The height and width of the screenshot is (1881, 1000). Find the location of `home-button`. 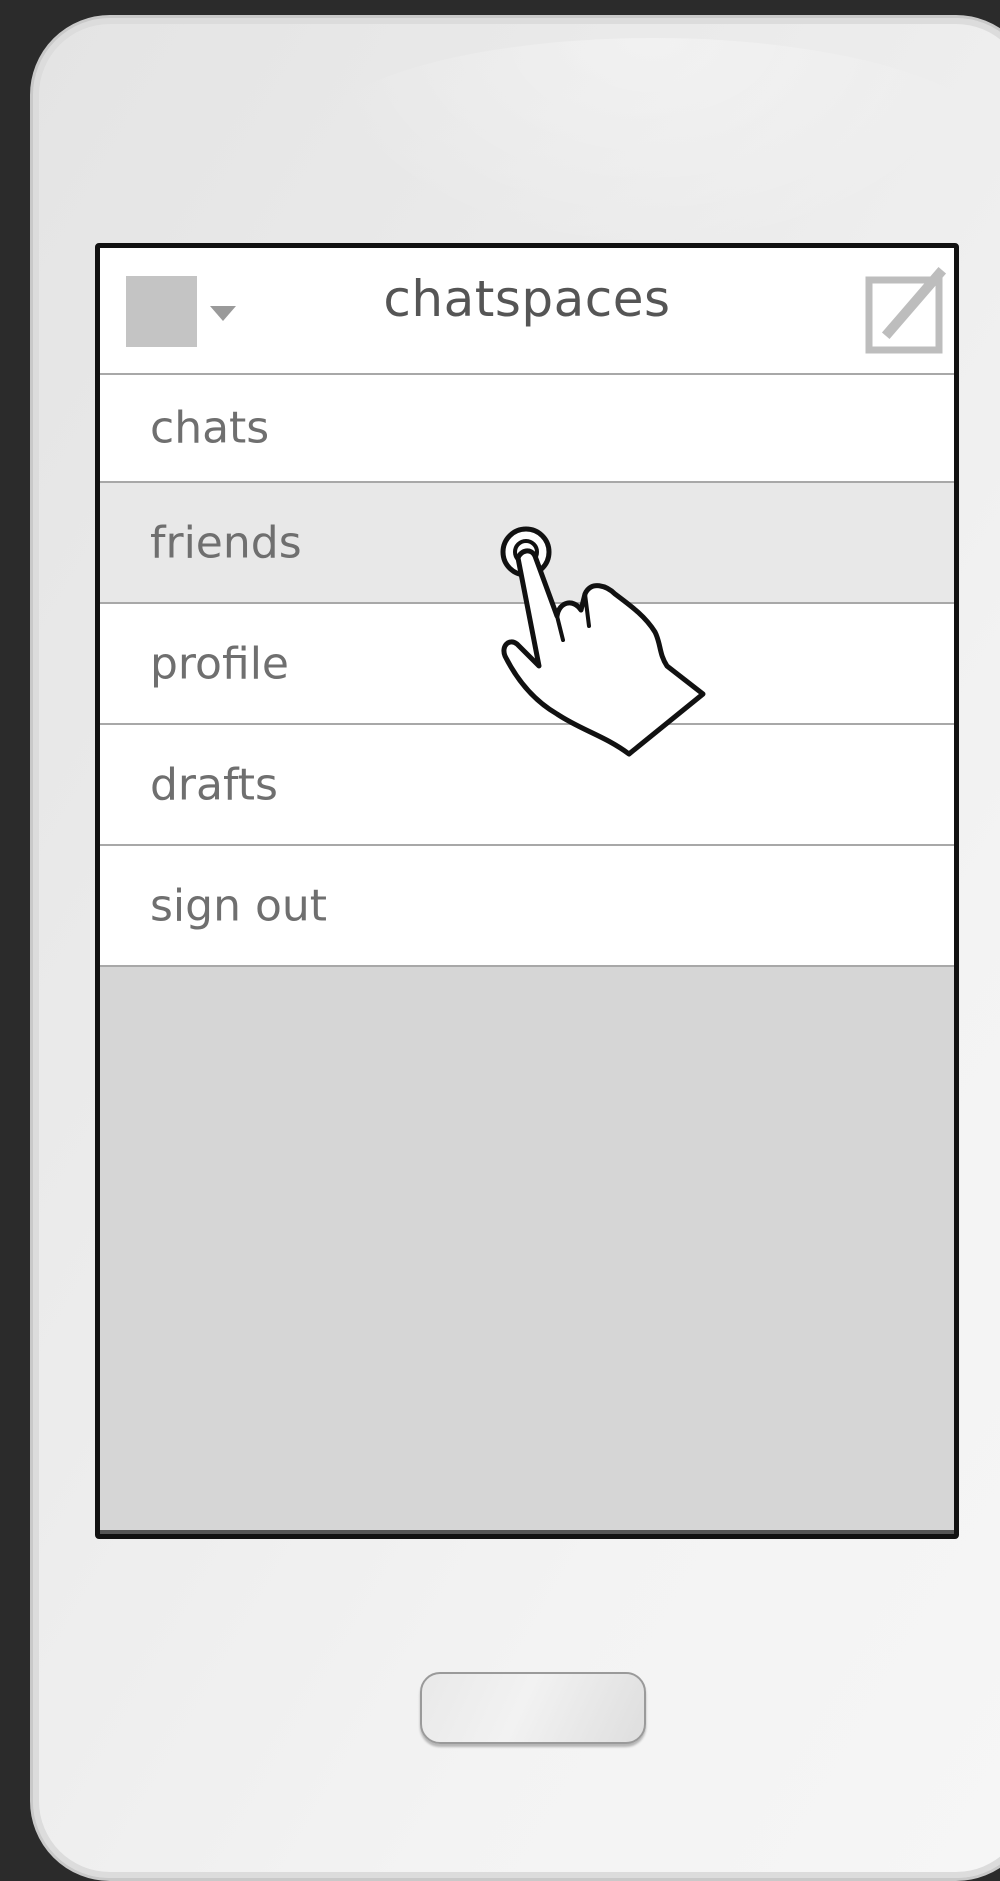

home-button is located at coordinates (533, 1708).